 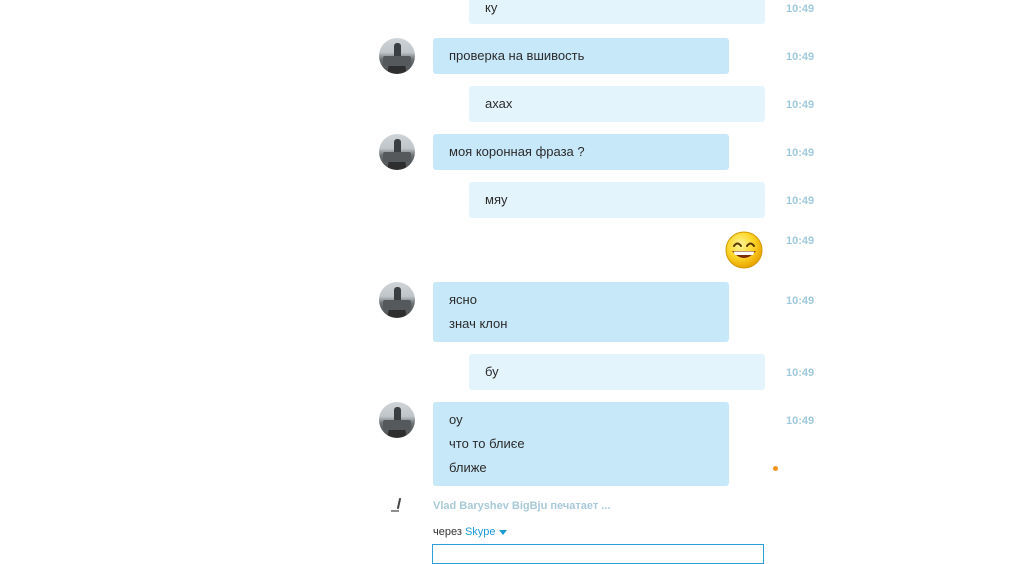 What do you see at coordinates (517, 151) in the screenshot?
I see `message-text: моя коронная фраза ?` at bounding box center [517, 151].